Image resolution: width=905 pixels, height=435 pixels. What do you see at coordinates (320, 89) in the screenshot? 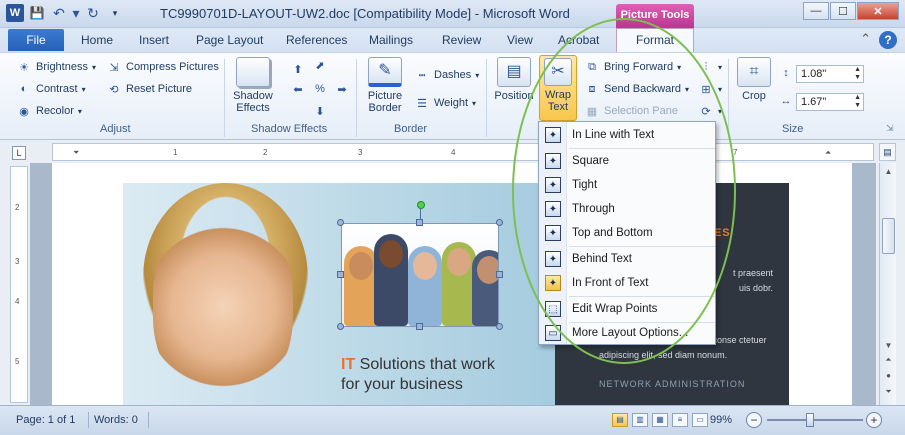
I see `shadow-toggle-icon: %` at bounding box center [320, 89].